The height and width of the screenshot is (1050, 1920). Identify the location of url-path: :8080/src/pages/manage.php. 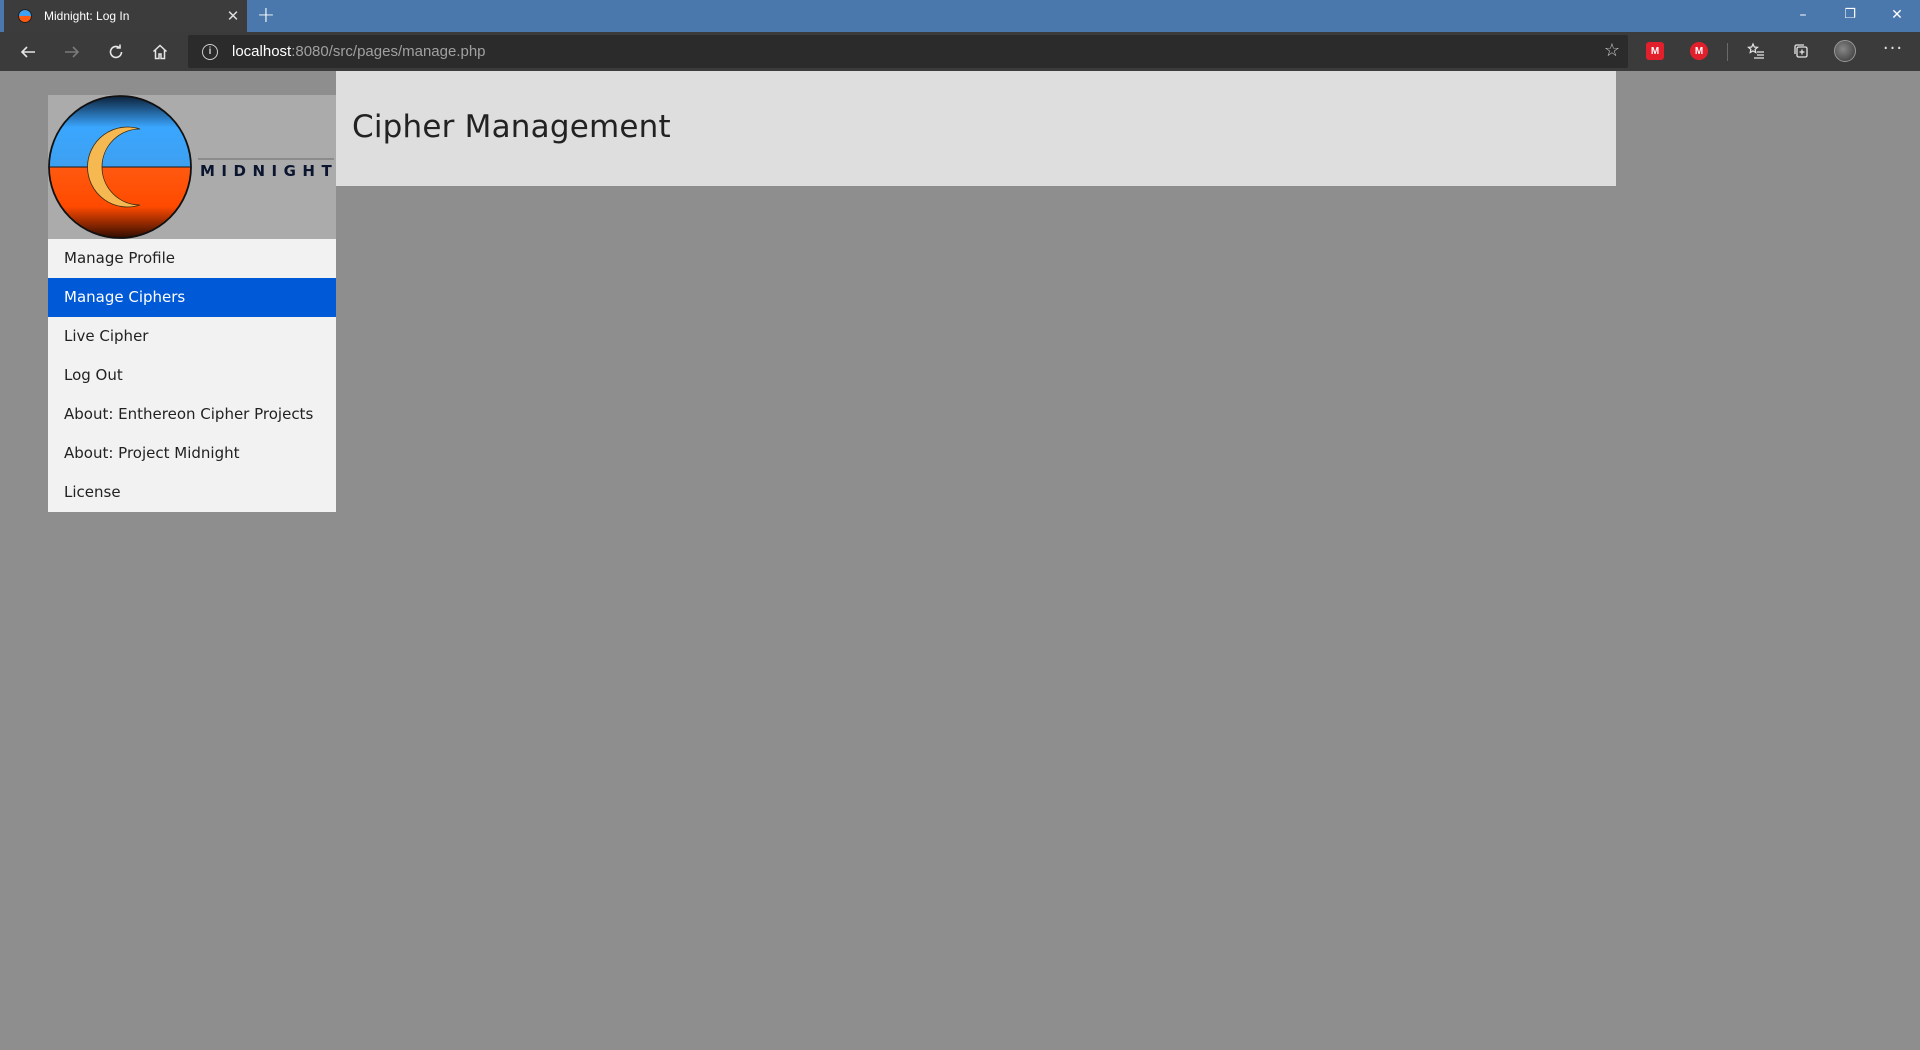
(388, 51).